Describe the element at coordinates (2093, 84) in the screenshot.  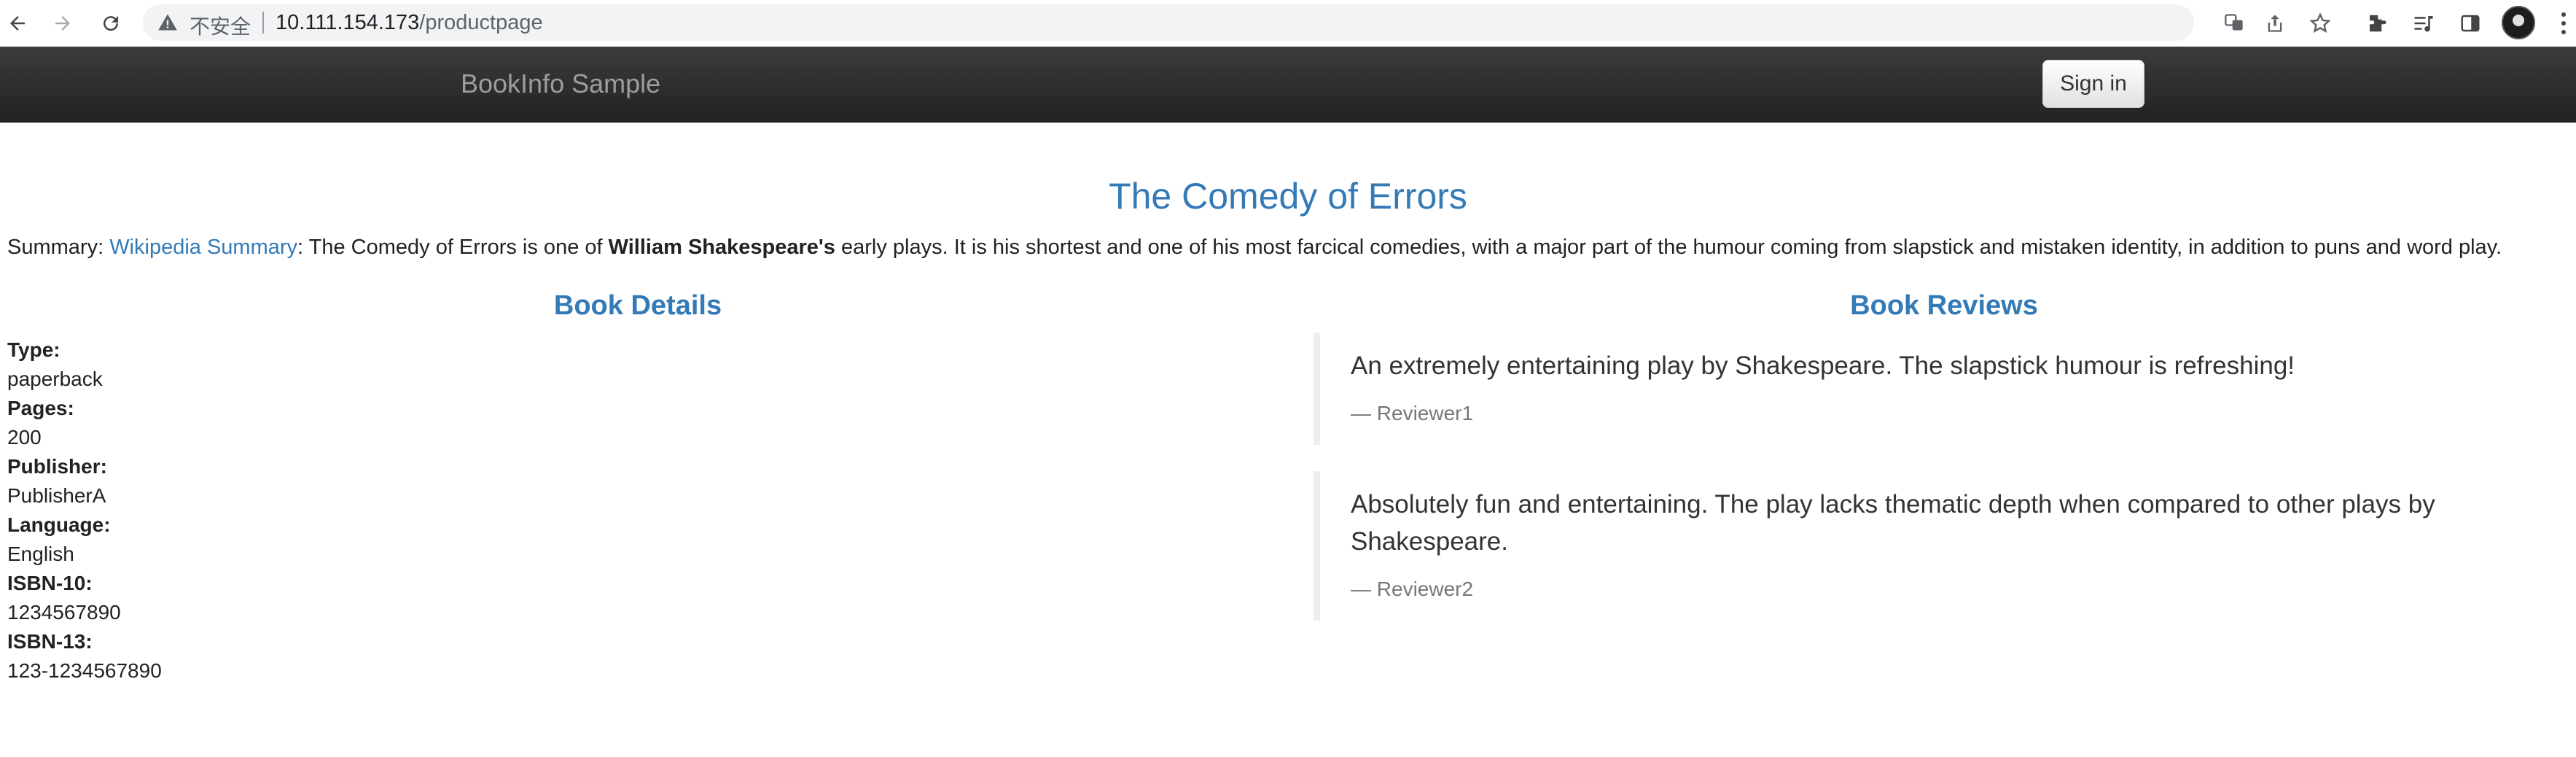
I see `sign-in-button: Sign in` at that location.